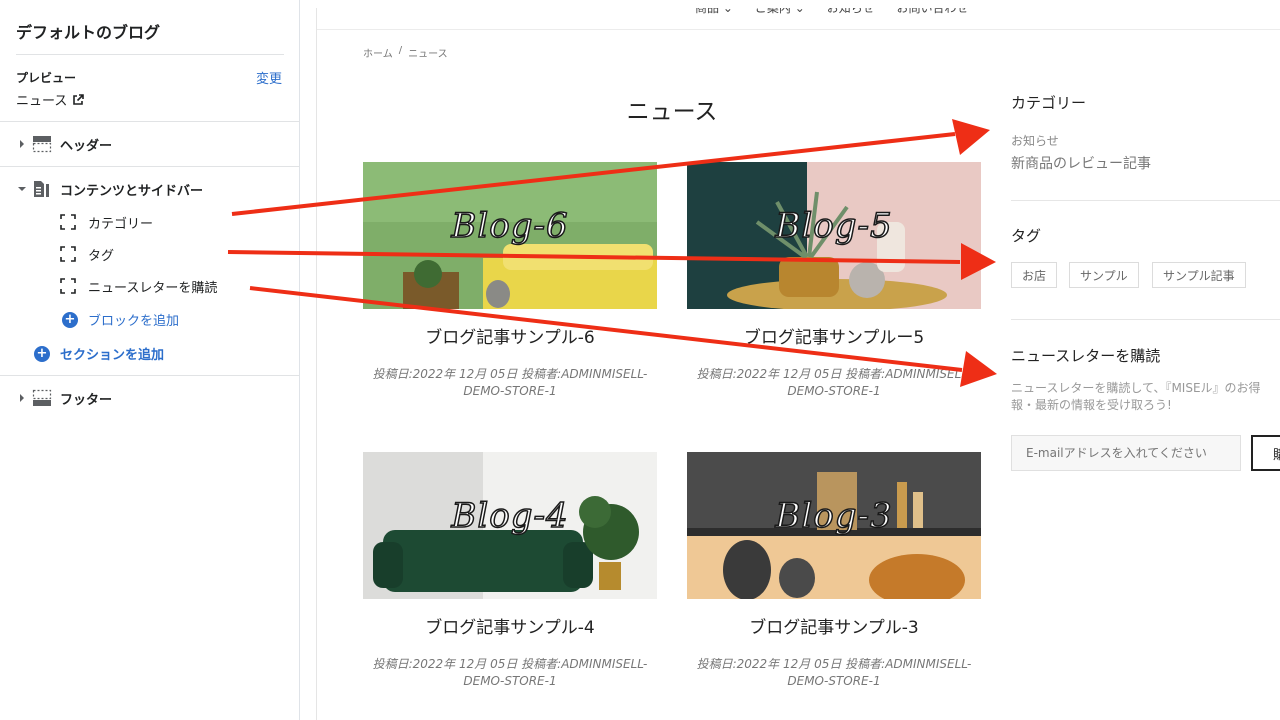 This screenshot has height=720, width=1280. Describe the element at coordinates (150, 398) in the screenshot. I see `section-footer: フッター` at that location.